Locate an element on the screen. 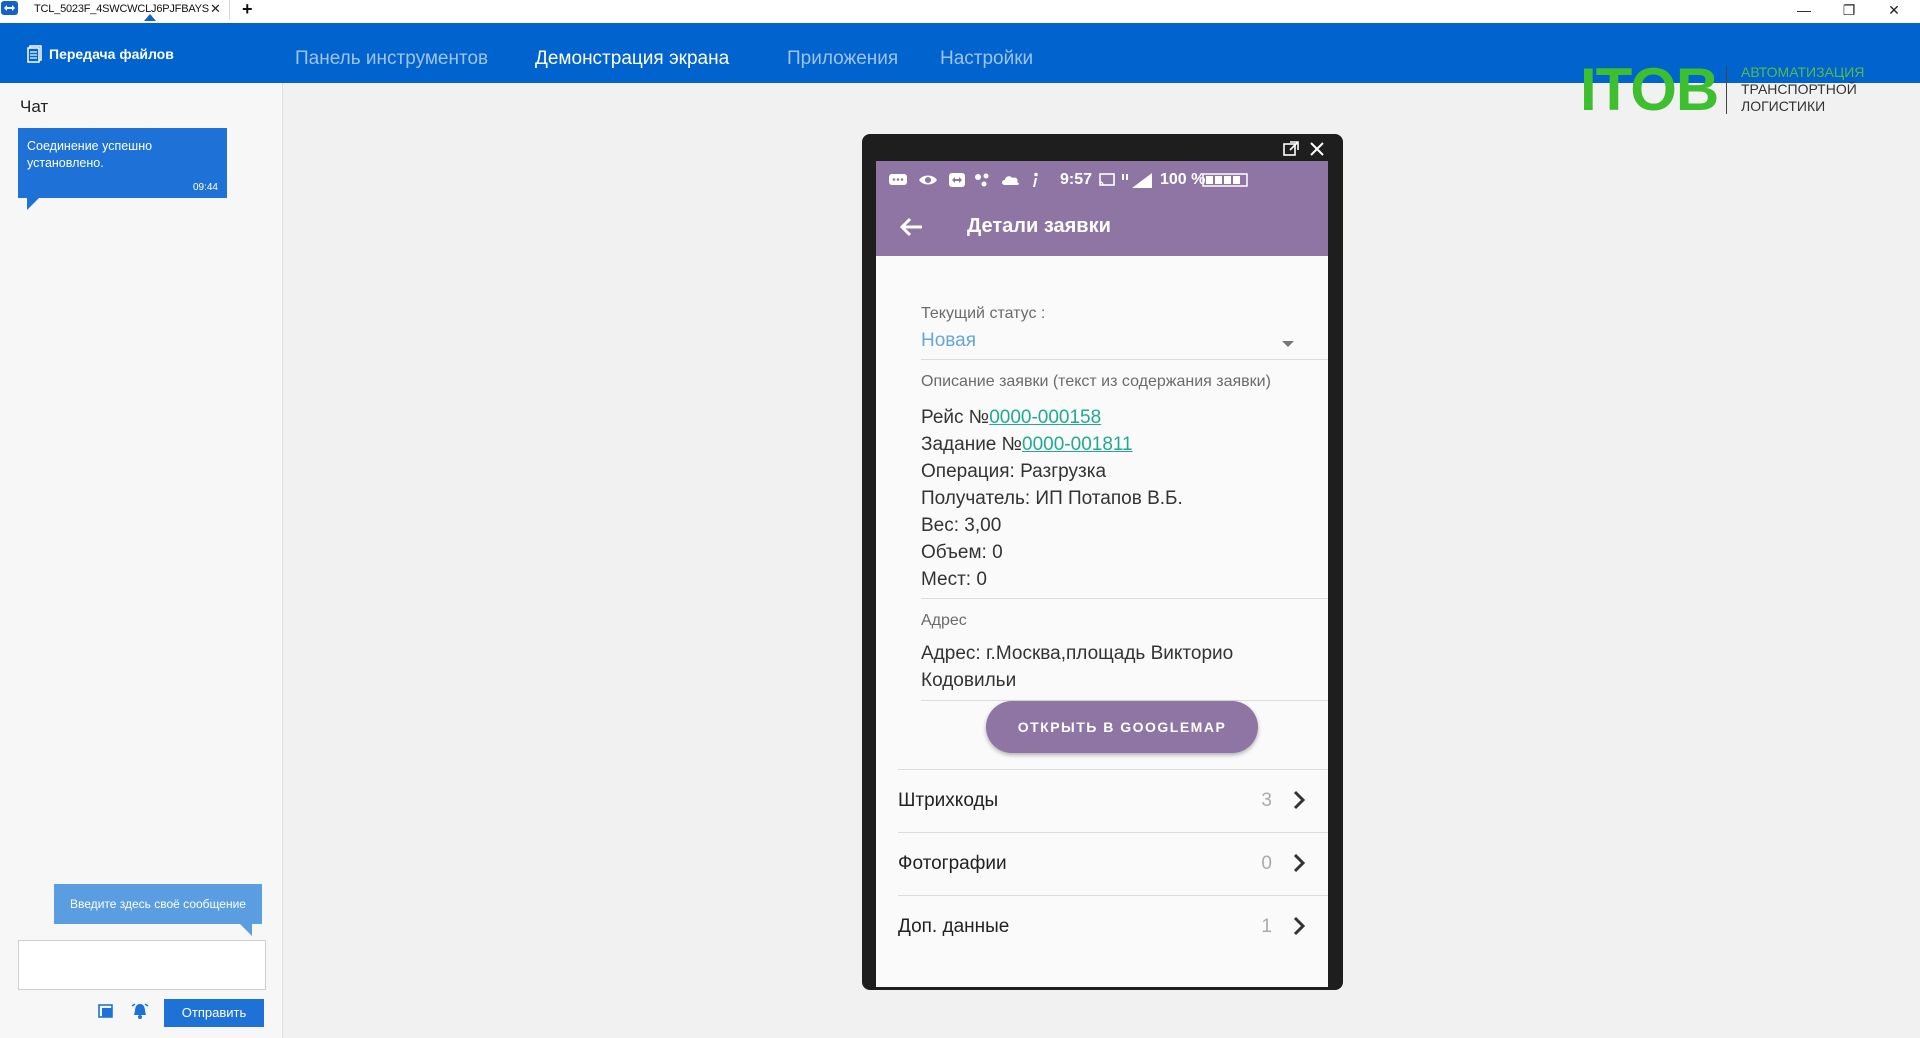 The image size is (1920, 1038). list-item-extra-data: Доп. данные 1 is located at coordinates (1113, 927).